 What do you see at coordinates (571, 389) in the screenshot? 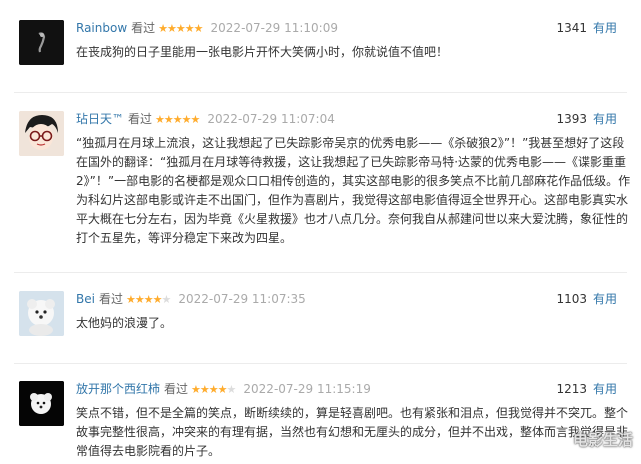
I see `vote-count: 1213` at bounding box center [571, 389].